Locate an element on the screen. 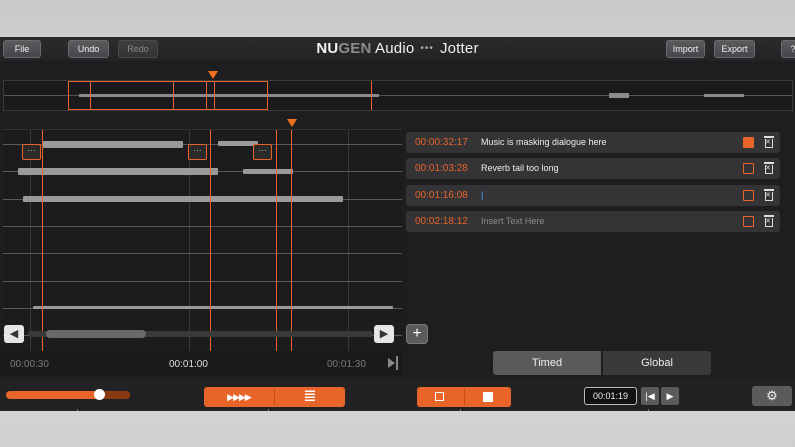 The height and width of the screenshot is (447, 795). brand-gen: GEN is located at coordinates (355, 48).